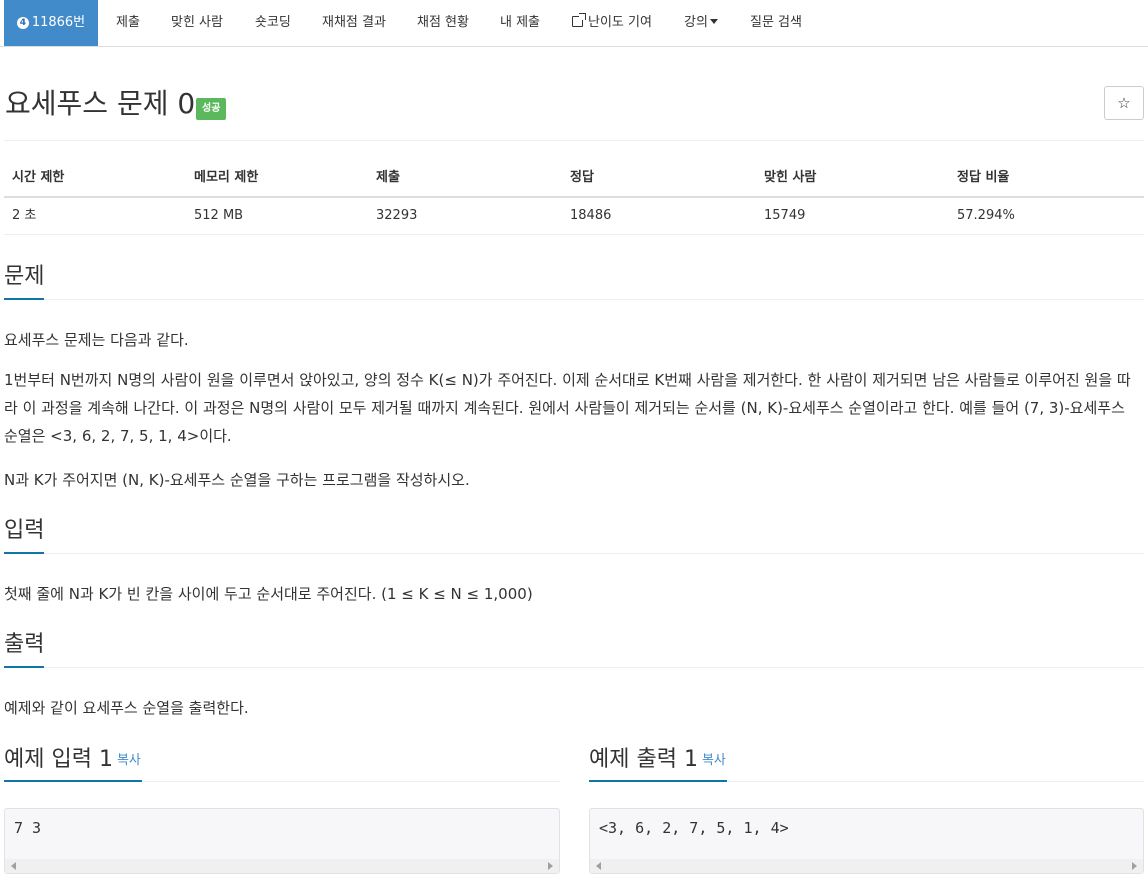 This screenshot has height=876, width=1148. I want to click on output-description: 예제와 같이 요세푸스 순열을 출력한다., so click(126, 708).